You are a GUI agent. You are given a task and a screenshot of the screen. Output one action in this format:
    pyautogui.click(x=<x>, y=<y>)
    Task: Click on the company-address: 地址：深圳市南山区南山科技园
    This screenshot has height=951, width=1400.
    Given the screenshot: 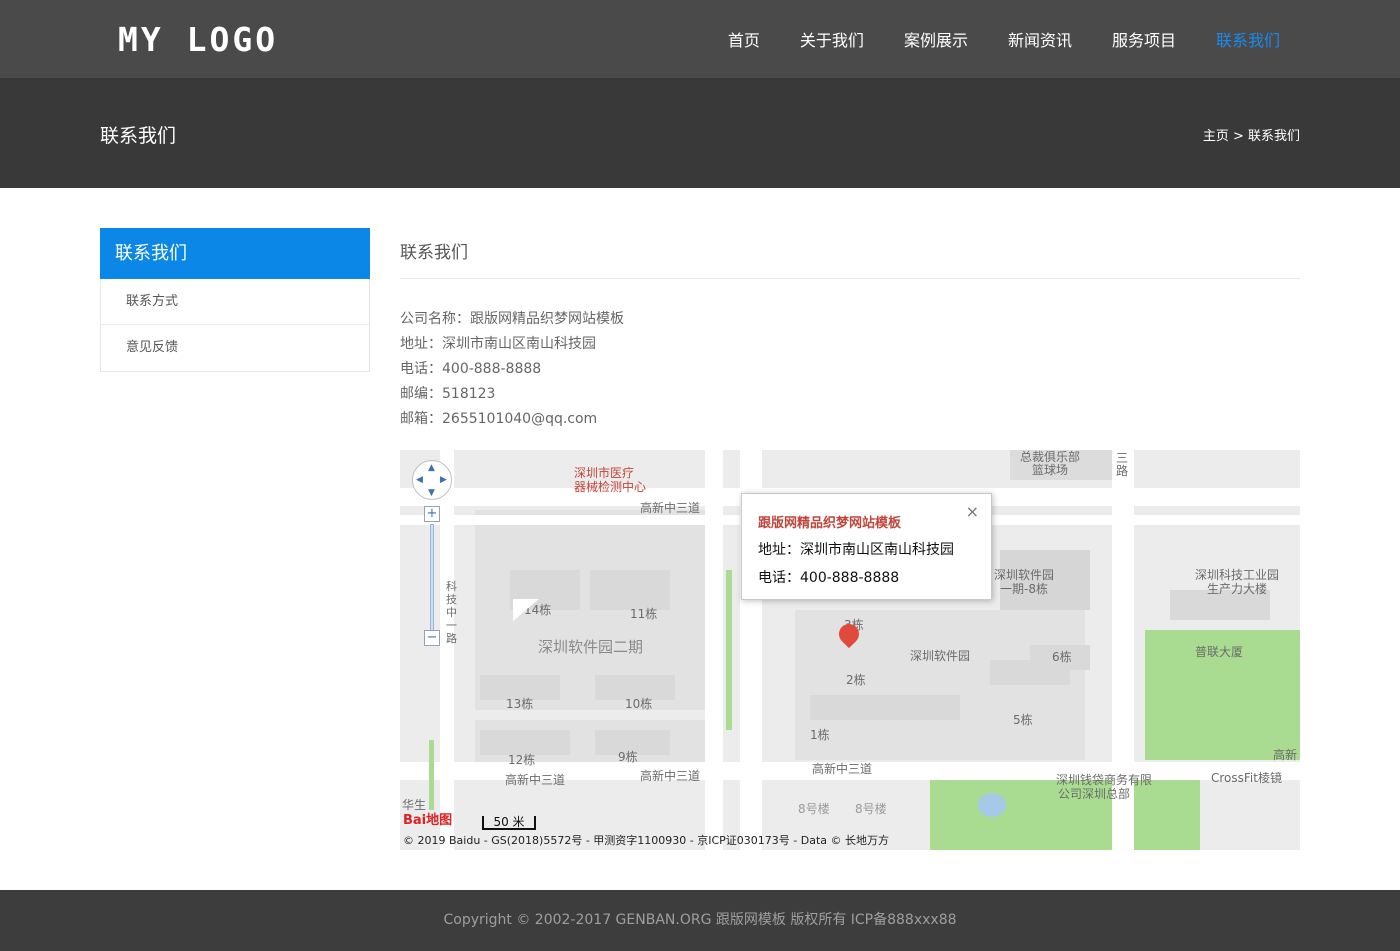 What is the action you would take?
    pyautogui.click(x=498, y=344)
    